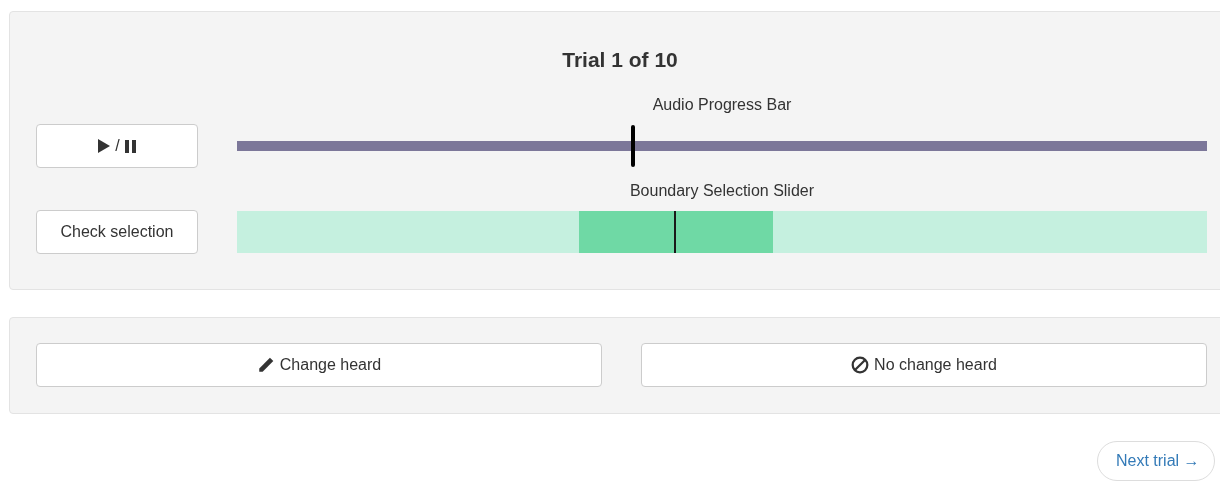  Describe the element at coordinates (104, 146) in the screenshot. I see `play-icon` at that location.